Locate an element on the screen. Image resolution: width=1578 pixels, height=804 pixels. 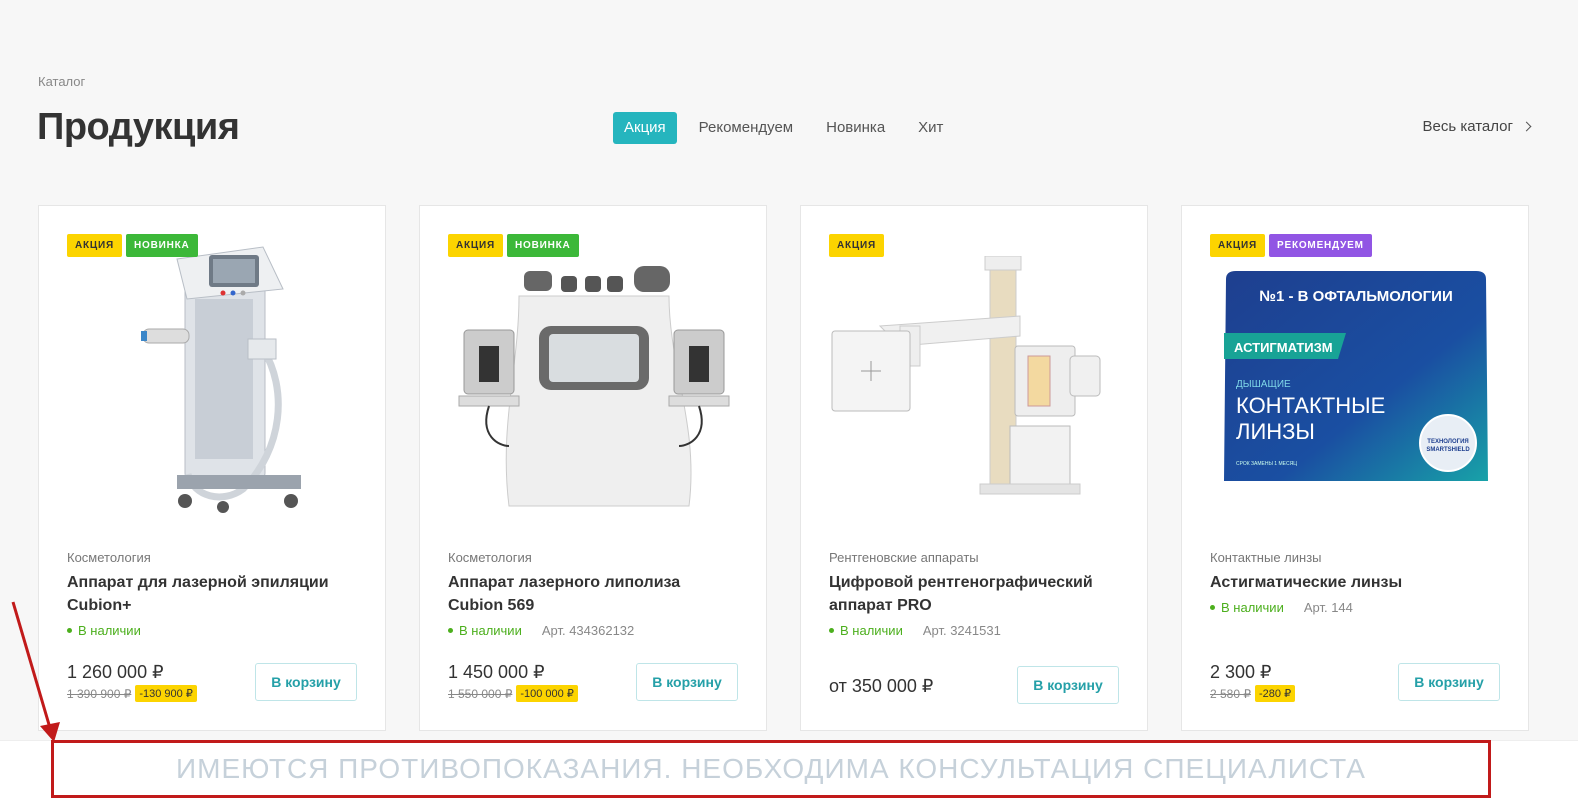
product-price: от 350 000 ₽ is located at coordinates (881, 686).